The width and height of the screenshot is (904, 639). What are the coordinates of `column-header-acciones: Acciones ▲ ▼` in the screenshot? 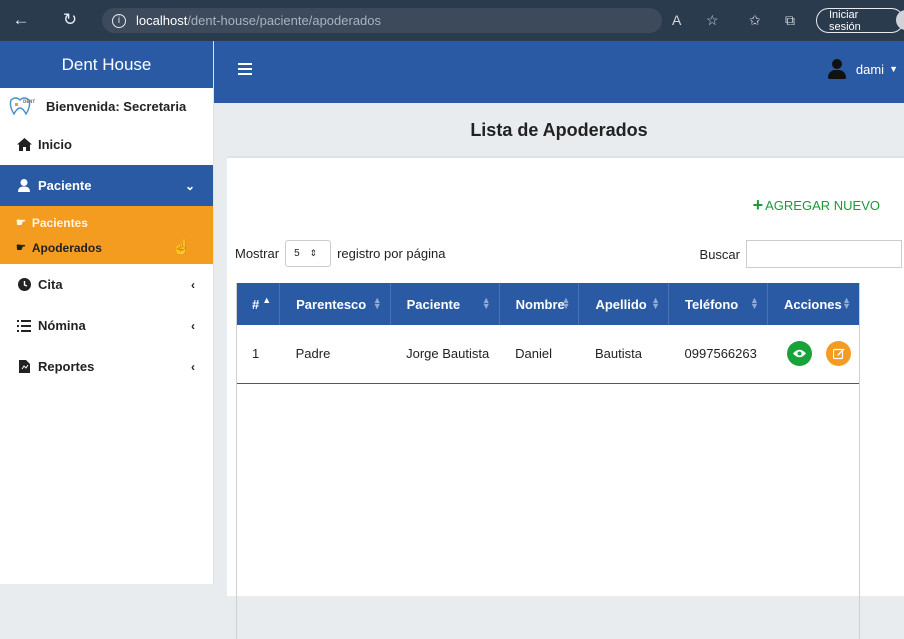 It's located at (814, 304).